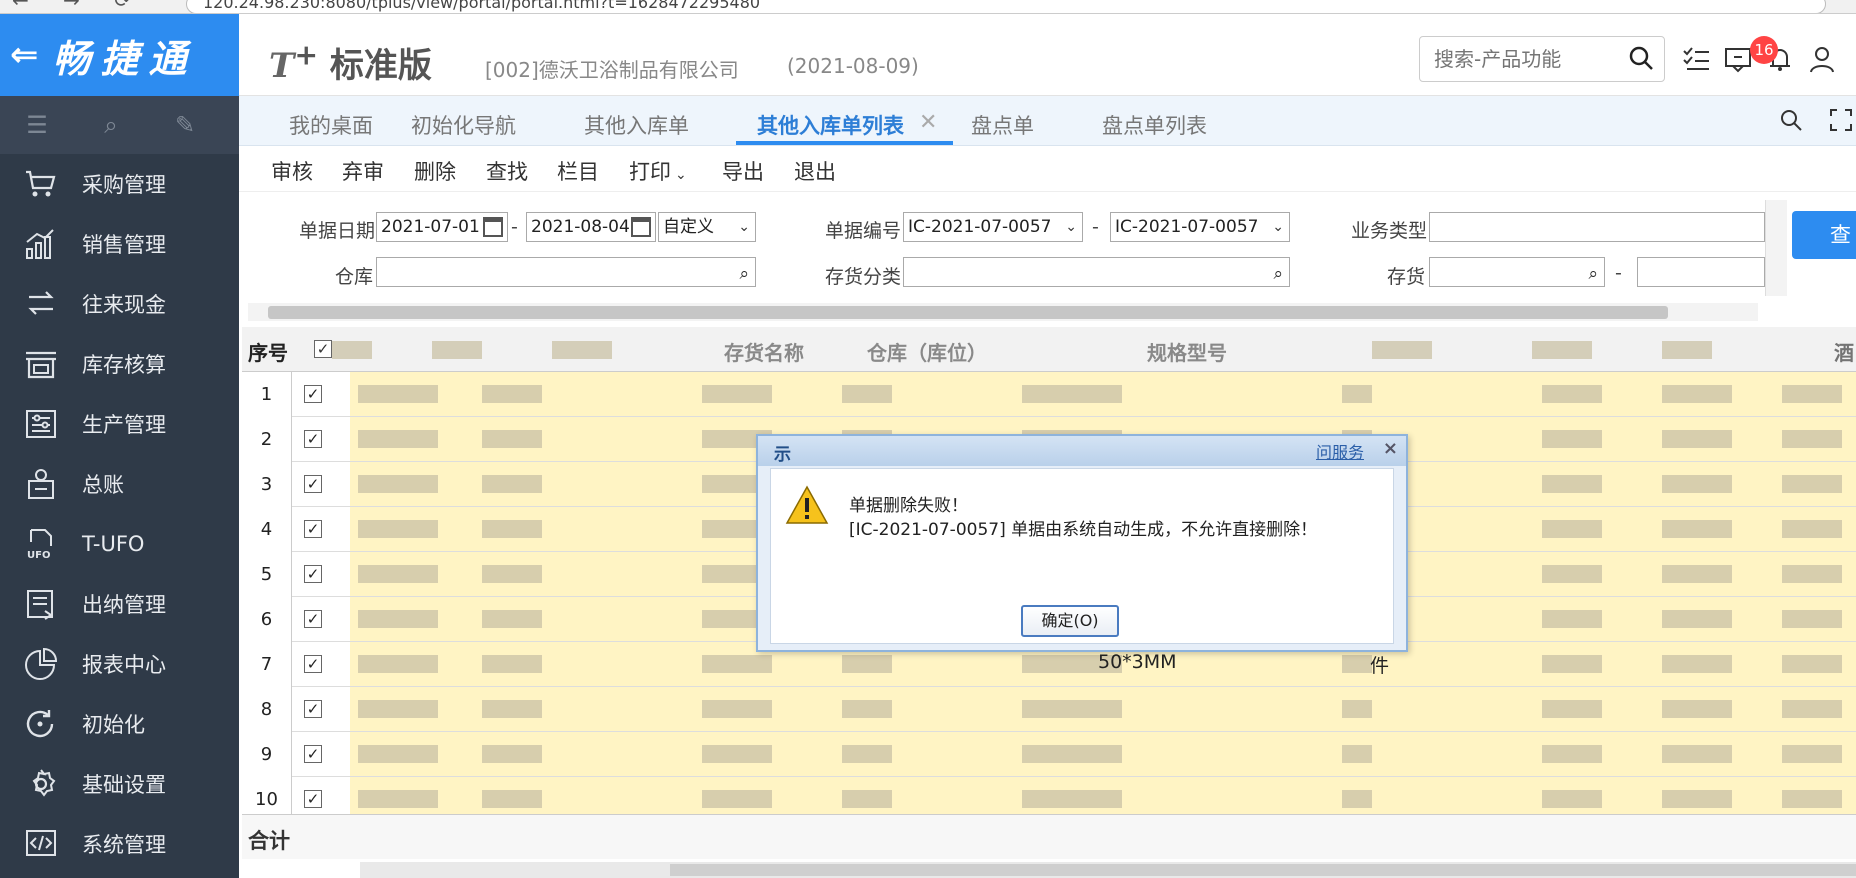 The width and height of the screenshot is (1856, 878). Describe the element at coordinates (119, 244) in the screenshot. I see `sidebar-item-1: 销售管理` at that location.